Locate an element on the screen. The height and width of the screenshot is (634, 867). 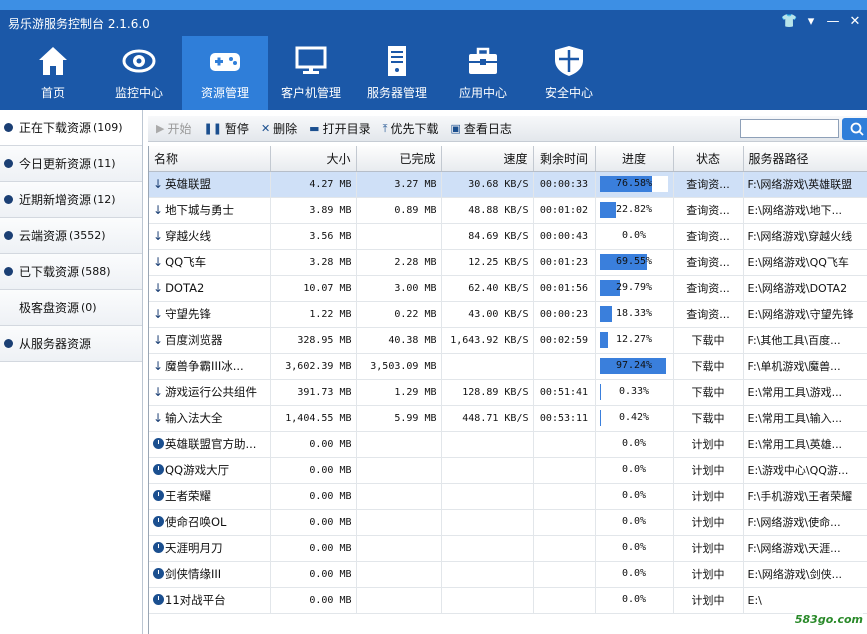
sidebar-item-geek-disk: 极客盘资源 (0) is located at coordinates (71, 308).